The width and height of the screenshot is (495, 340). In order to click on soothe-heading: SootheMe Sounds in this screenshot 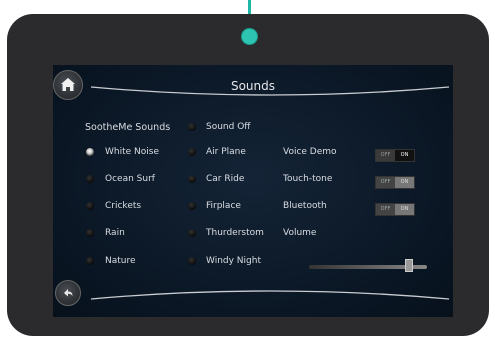, I will do `click(128, 127)`.